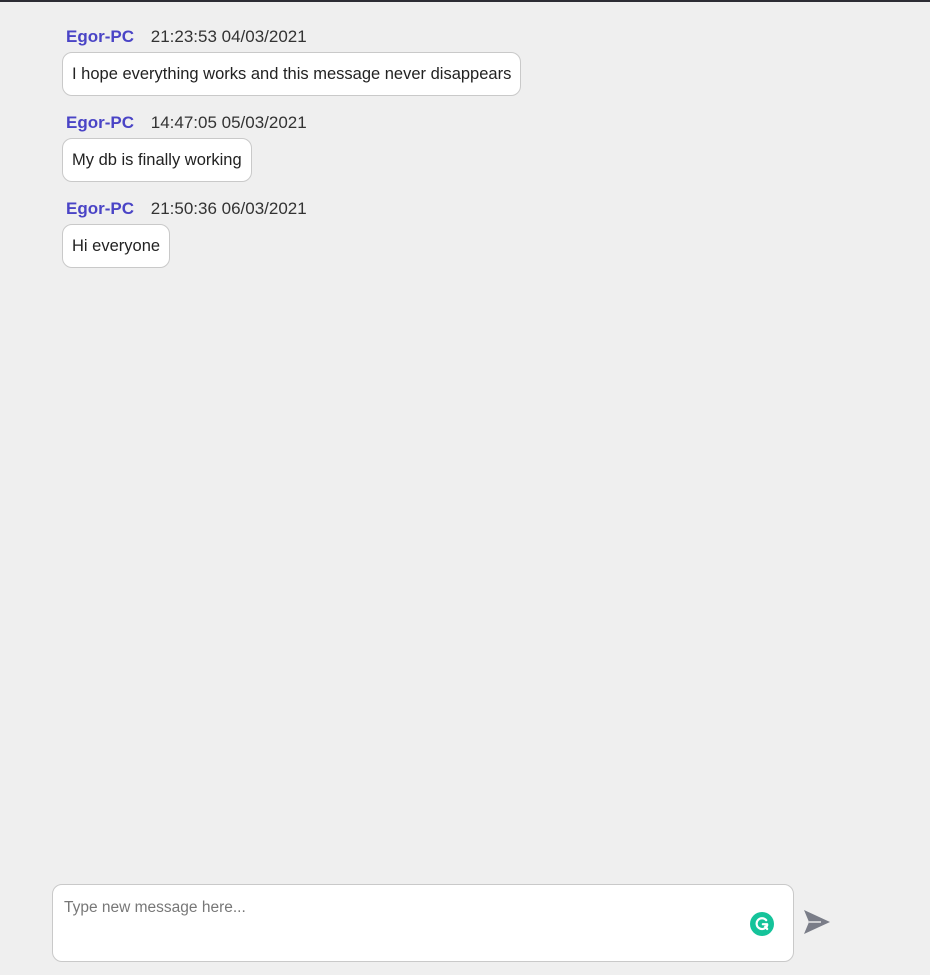 The image size is (930, 975). What do you see at coordinates (157, 160) in the screenshot?
I see `message-bubble: My db is finally working` at bounding box center [157, 160].